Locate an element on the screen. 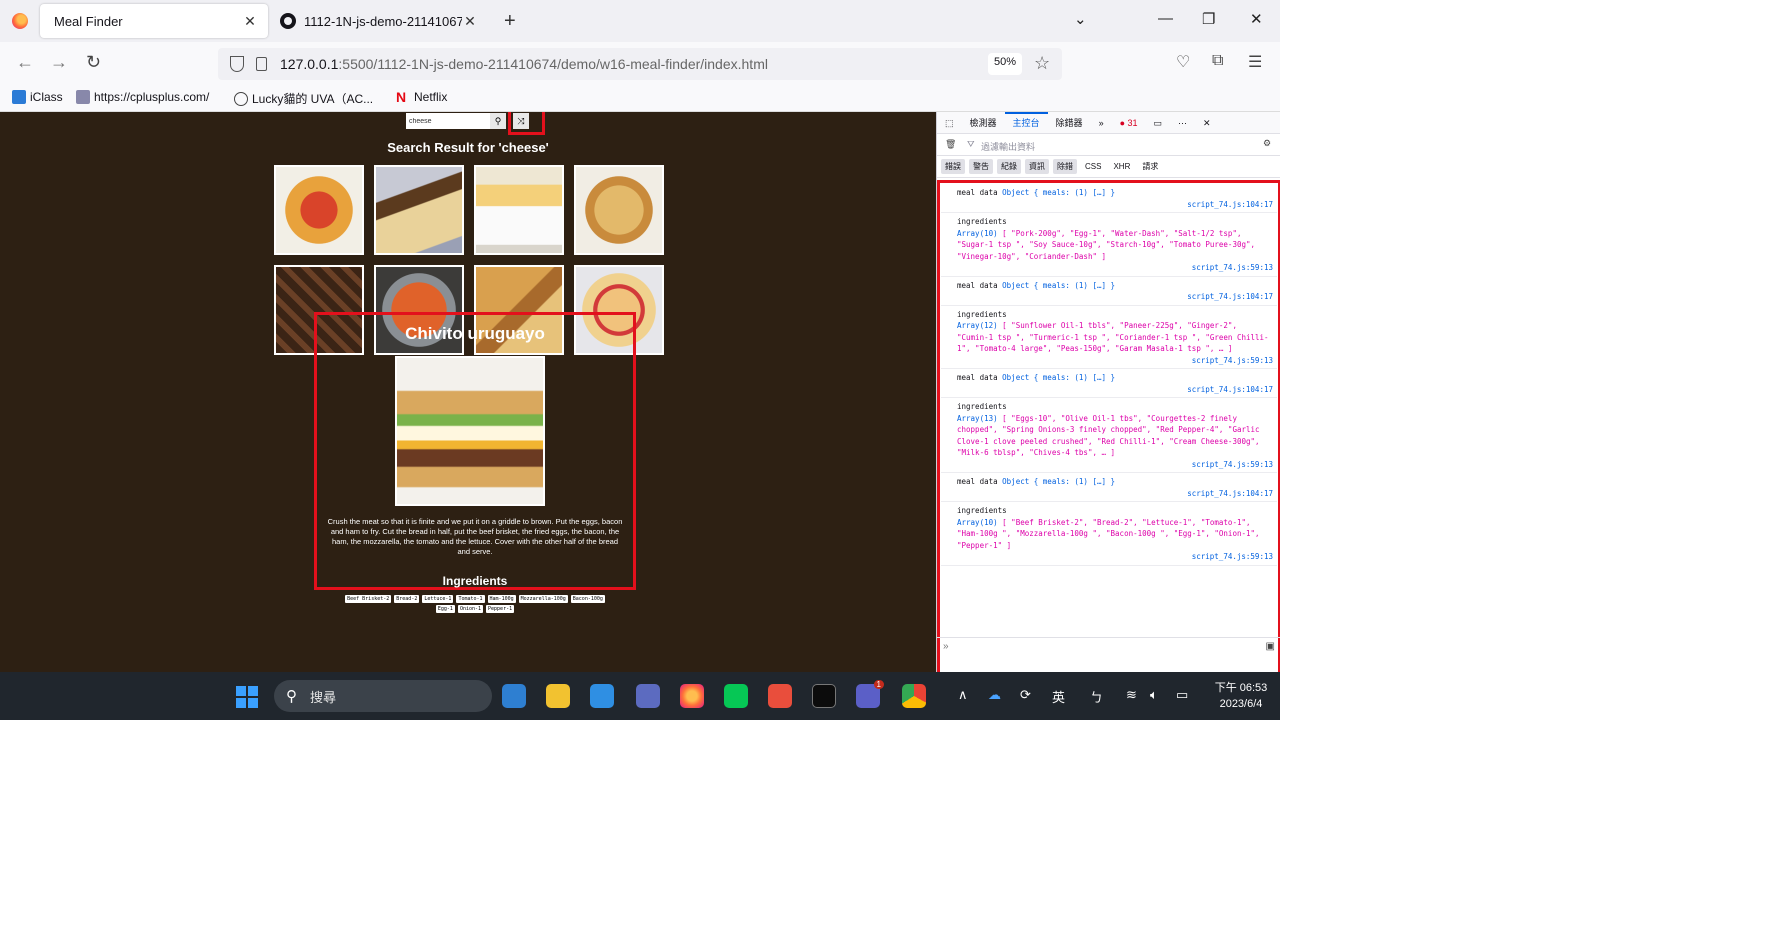 Image resolution: width=1792 pixels, height=926 pixels. git-icon is located at coordinates (780, 696).